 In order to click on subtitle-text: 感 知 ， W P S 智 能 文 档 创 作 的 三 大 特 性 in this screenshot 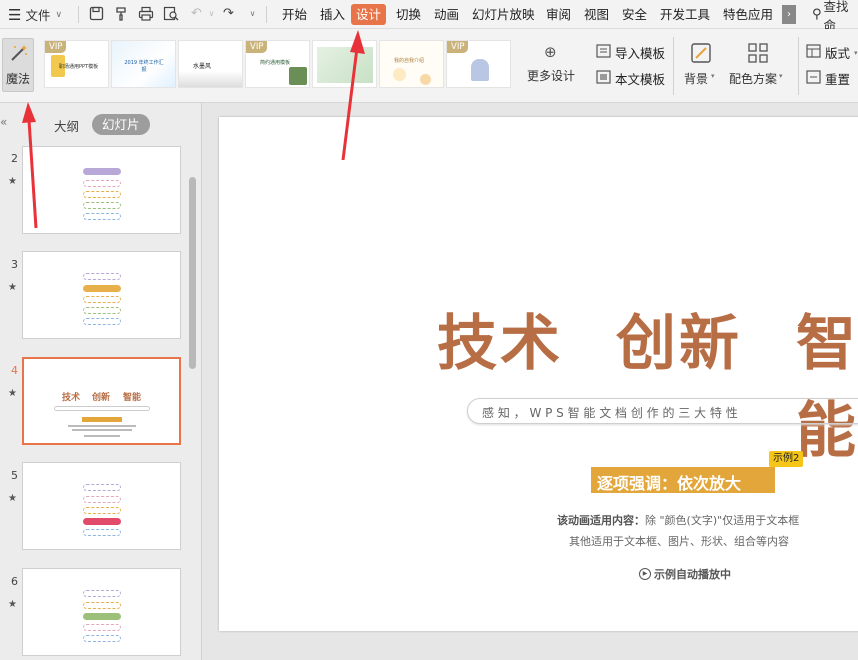, I will do `click(610, 413)`.